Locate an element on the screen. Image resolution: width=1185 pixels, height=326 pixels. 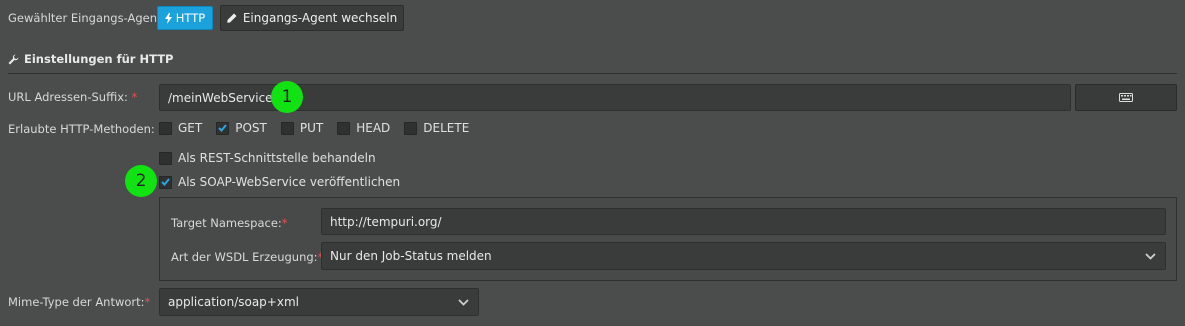
section-title: Einstellungen für HTTP is located at coordinates (90, 59).